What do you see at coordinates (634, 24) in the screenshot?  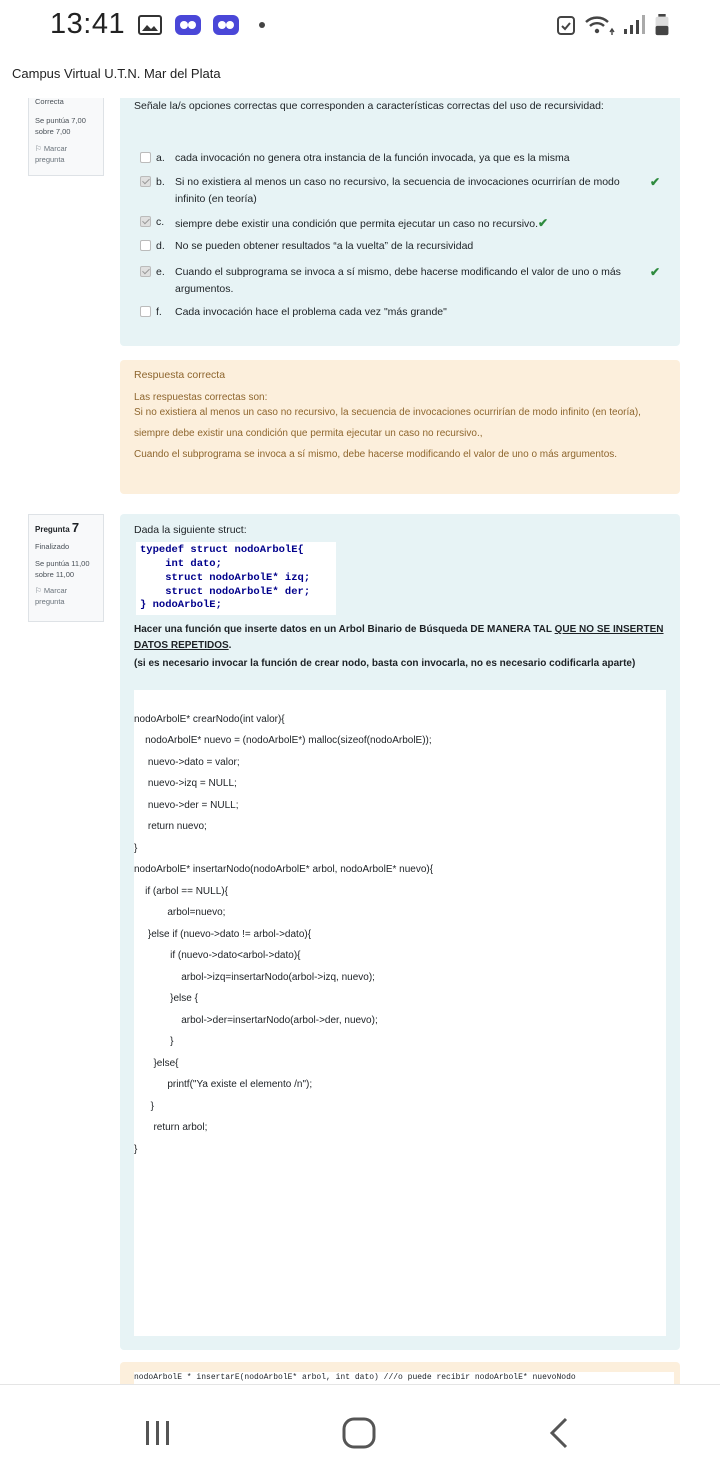 I see `signal-icon` at bounding box center [634, 24].